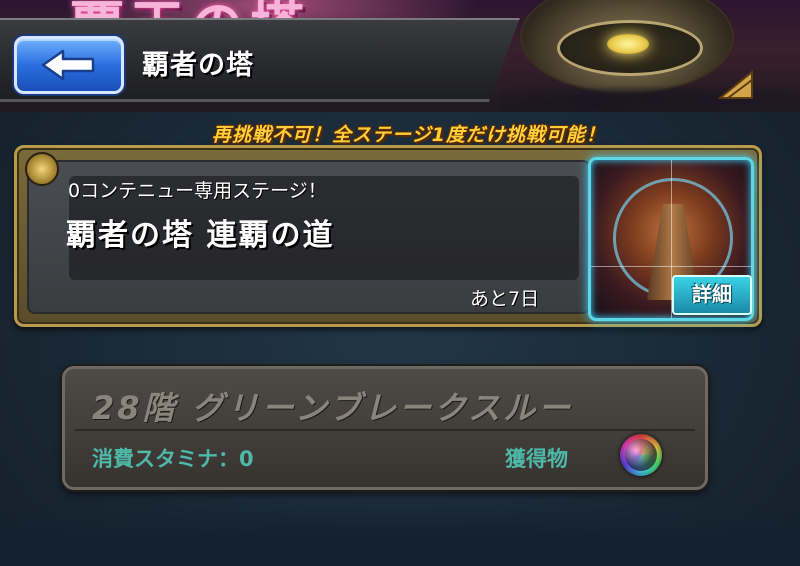  I want to click on event-title: 覇者の塔 連覇の道, so click(200, 235).